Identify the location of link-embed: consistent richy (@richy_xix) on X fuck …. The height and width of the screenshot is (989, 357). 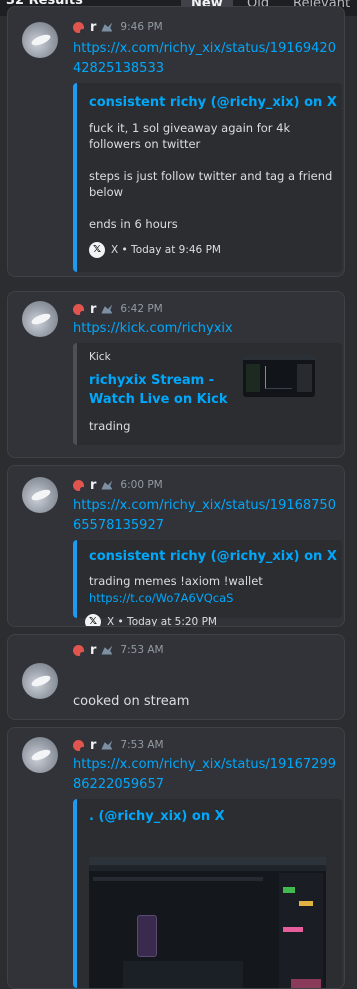
(207, 177).